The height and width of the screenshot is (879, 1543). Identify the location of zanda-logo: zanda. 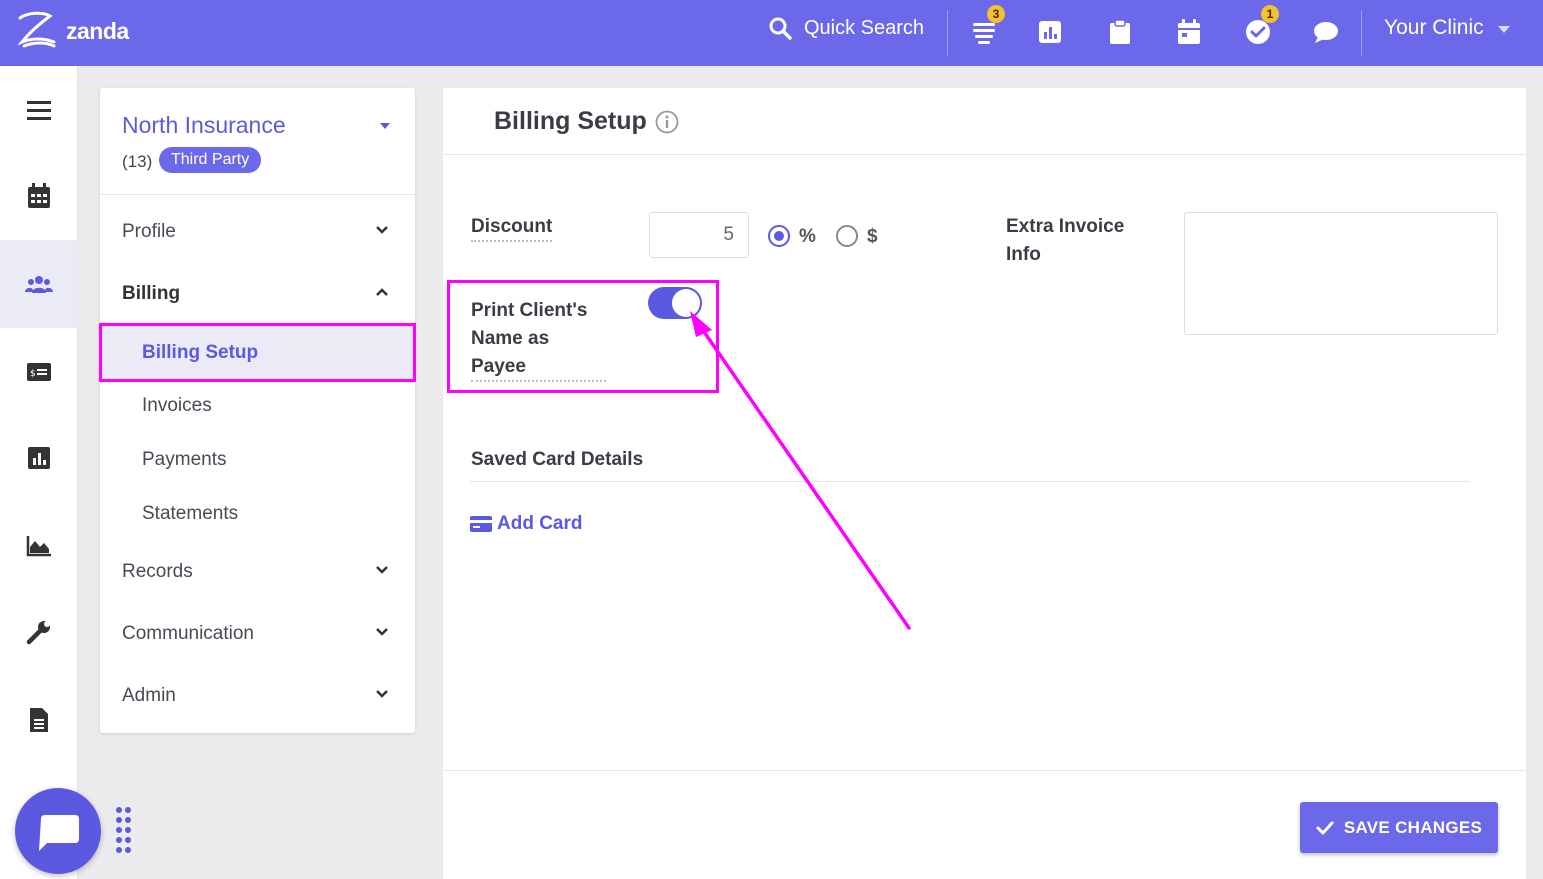
(71, 31).